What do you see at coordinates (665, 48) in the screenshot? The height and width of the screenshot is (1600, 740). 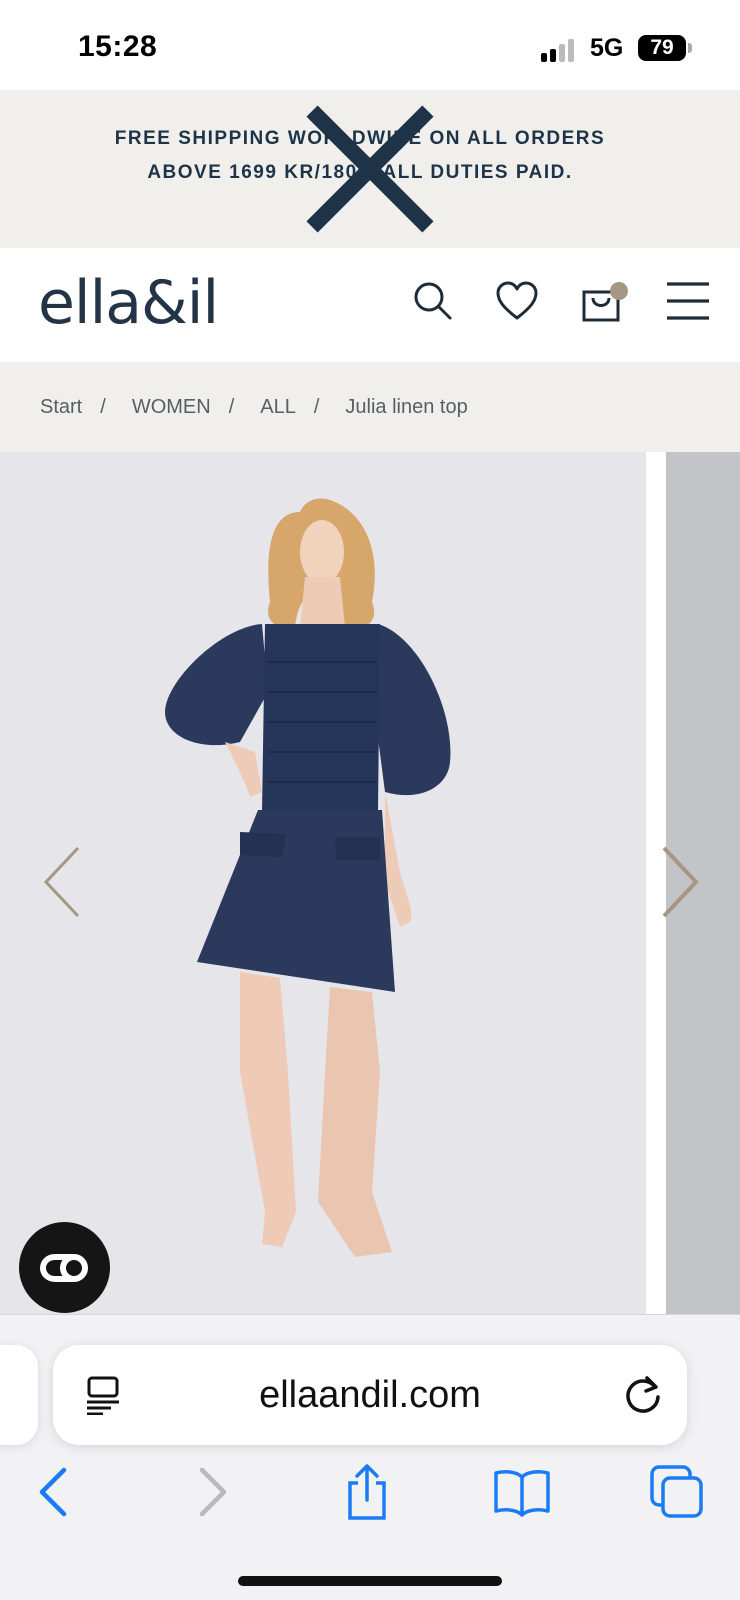 I see `battery-icon: 79` at bounding box center [665, 48].